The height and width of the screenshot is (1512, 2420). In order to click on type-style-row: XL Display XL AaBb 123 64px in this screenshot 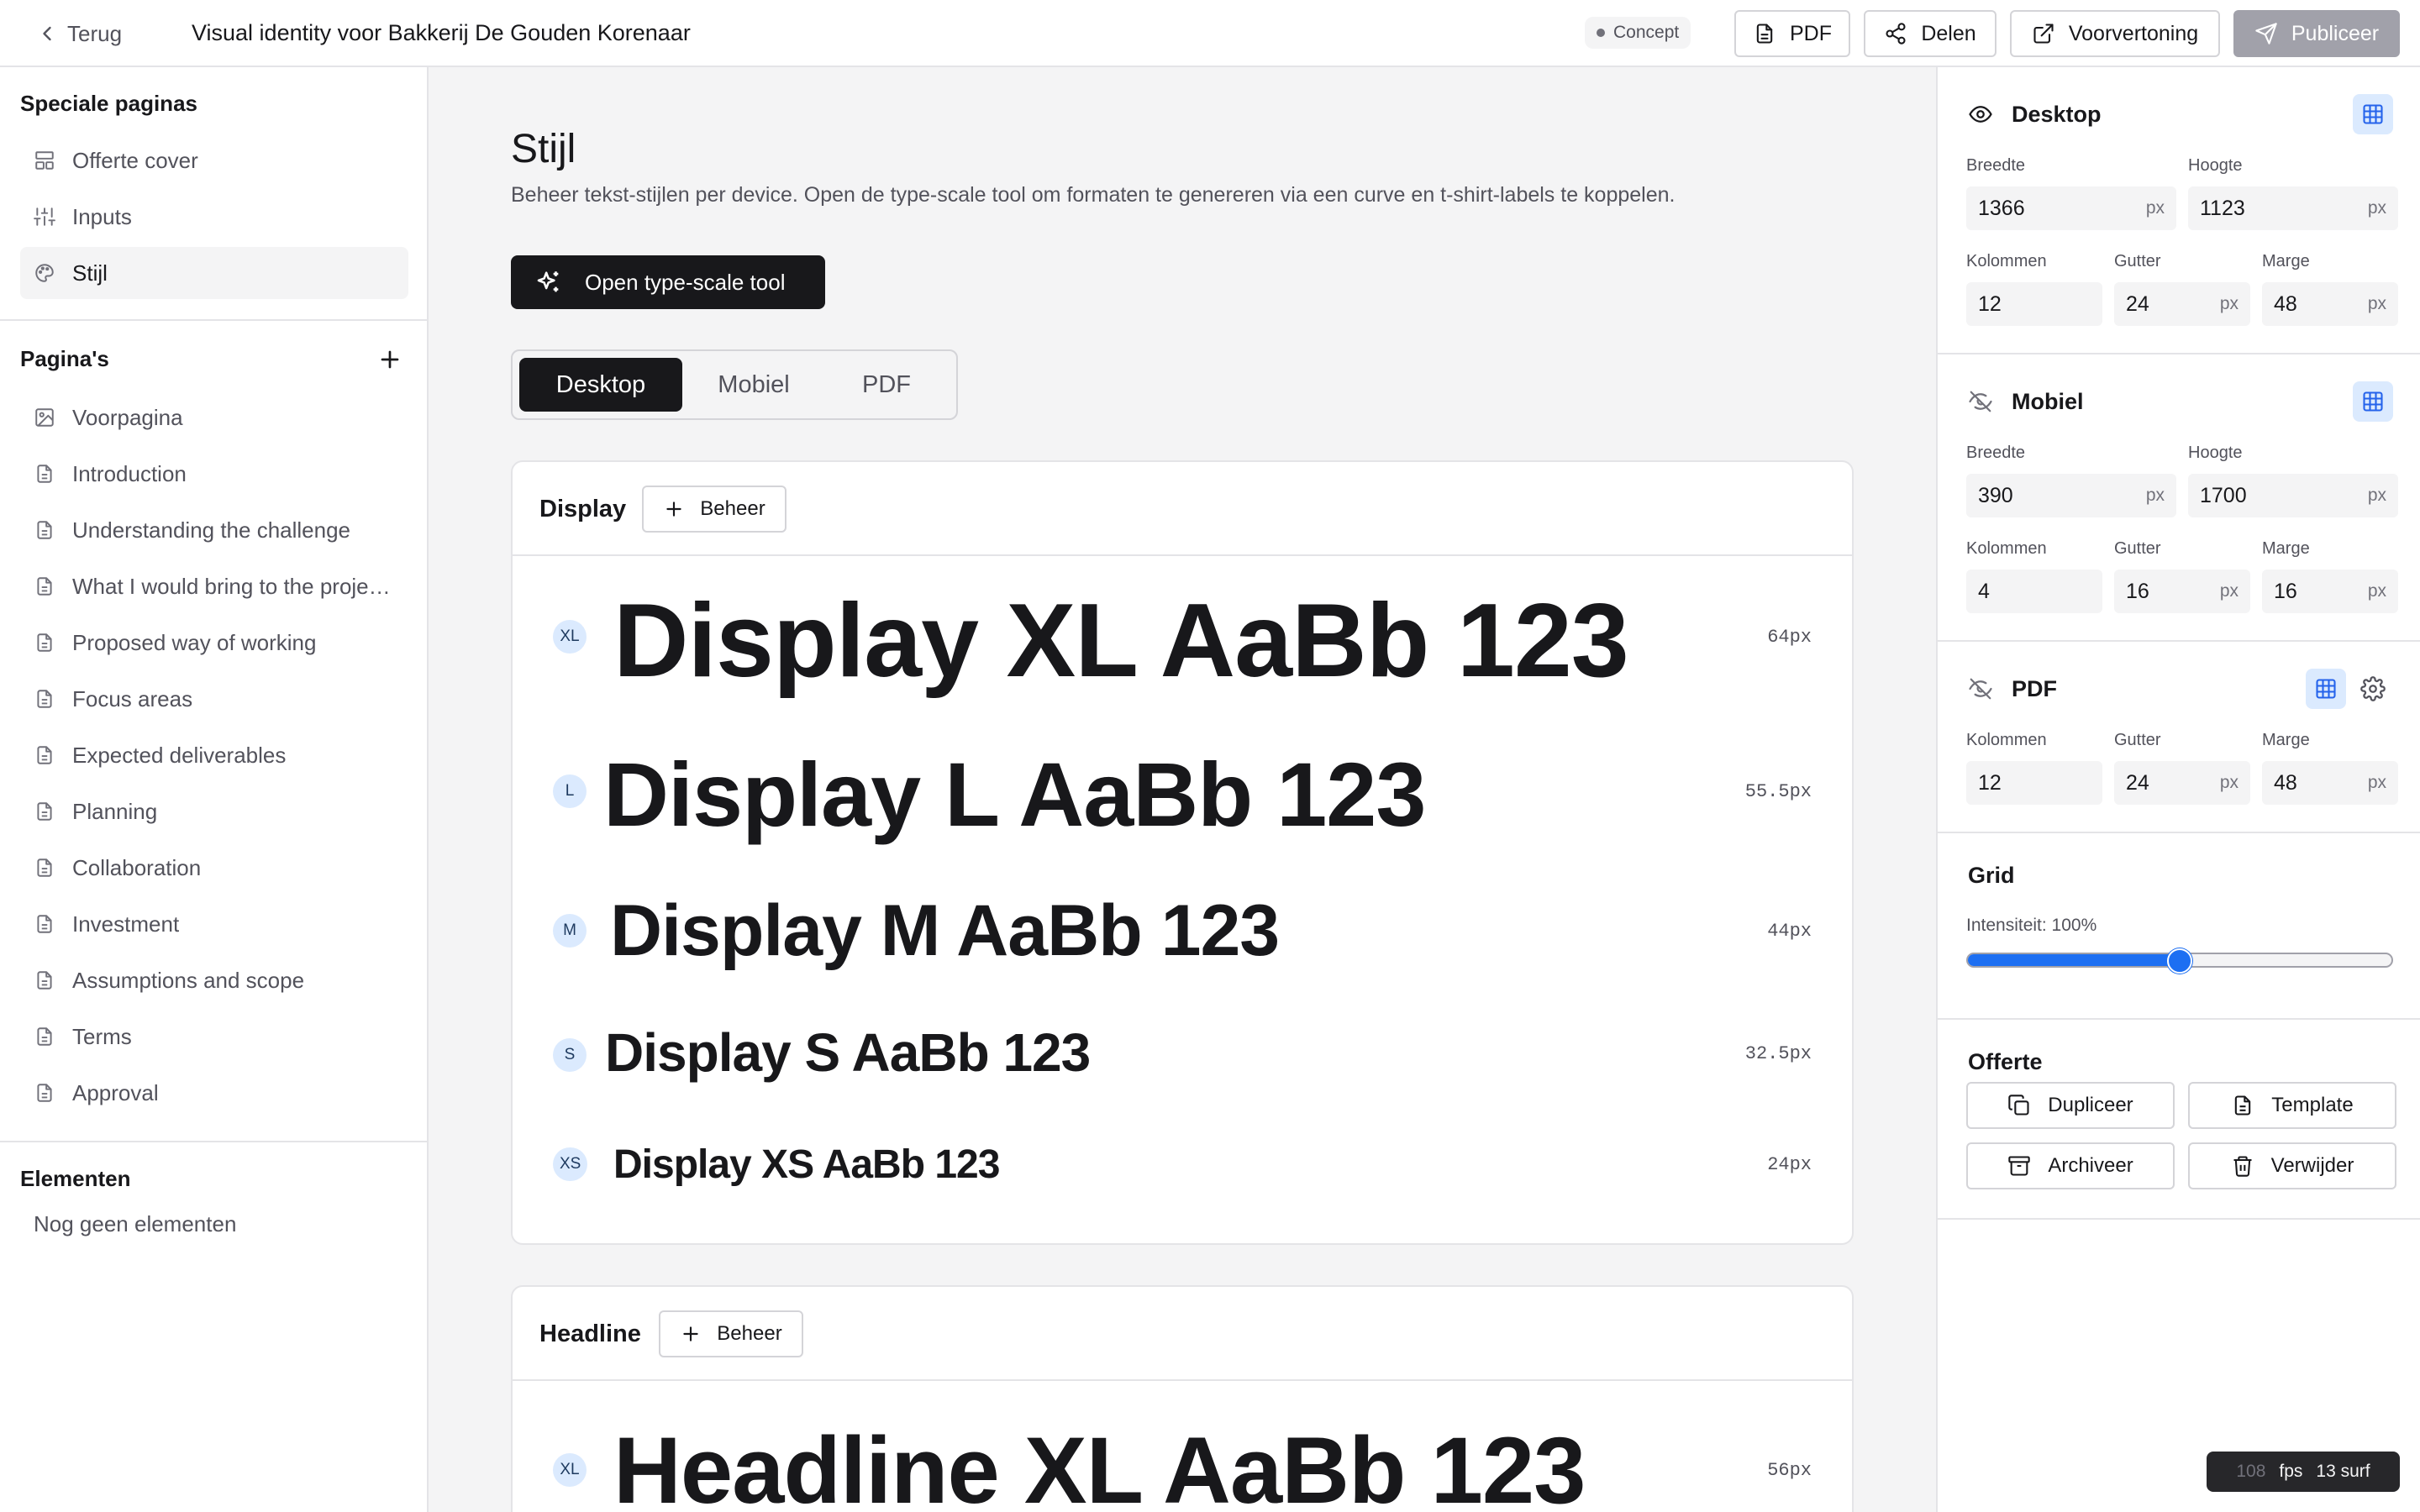, I will do `click(1182, 636)`.